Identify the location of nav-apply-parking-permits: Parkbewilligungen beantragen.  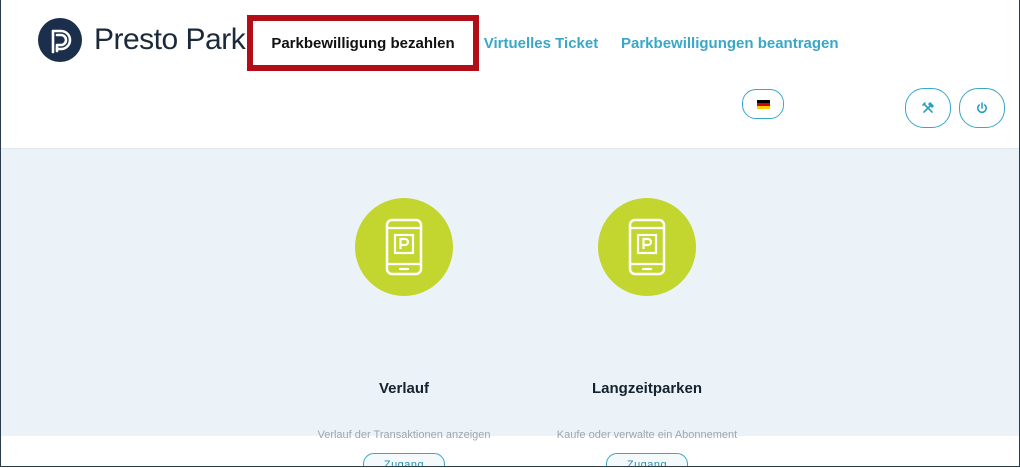
(721, 43).